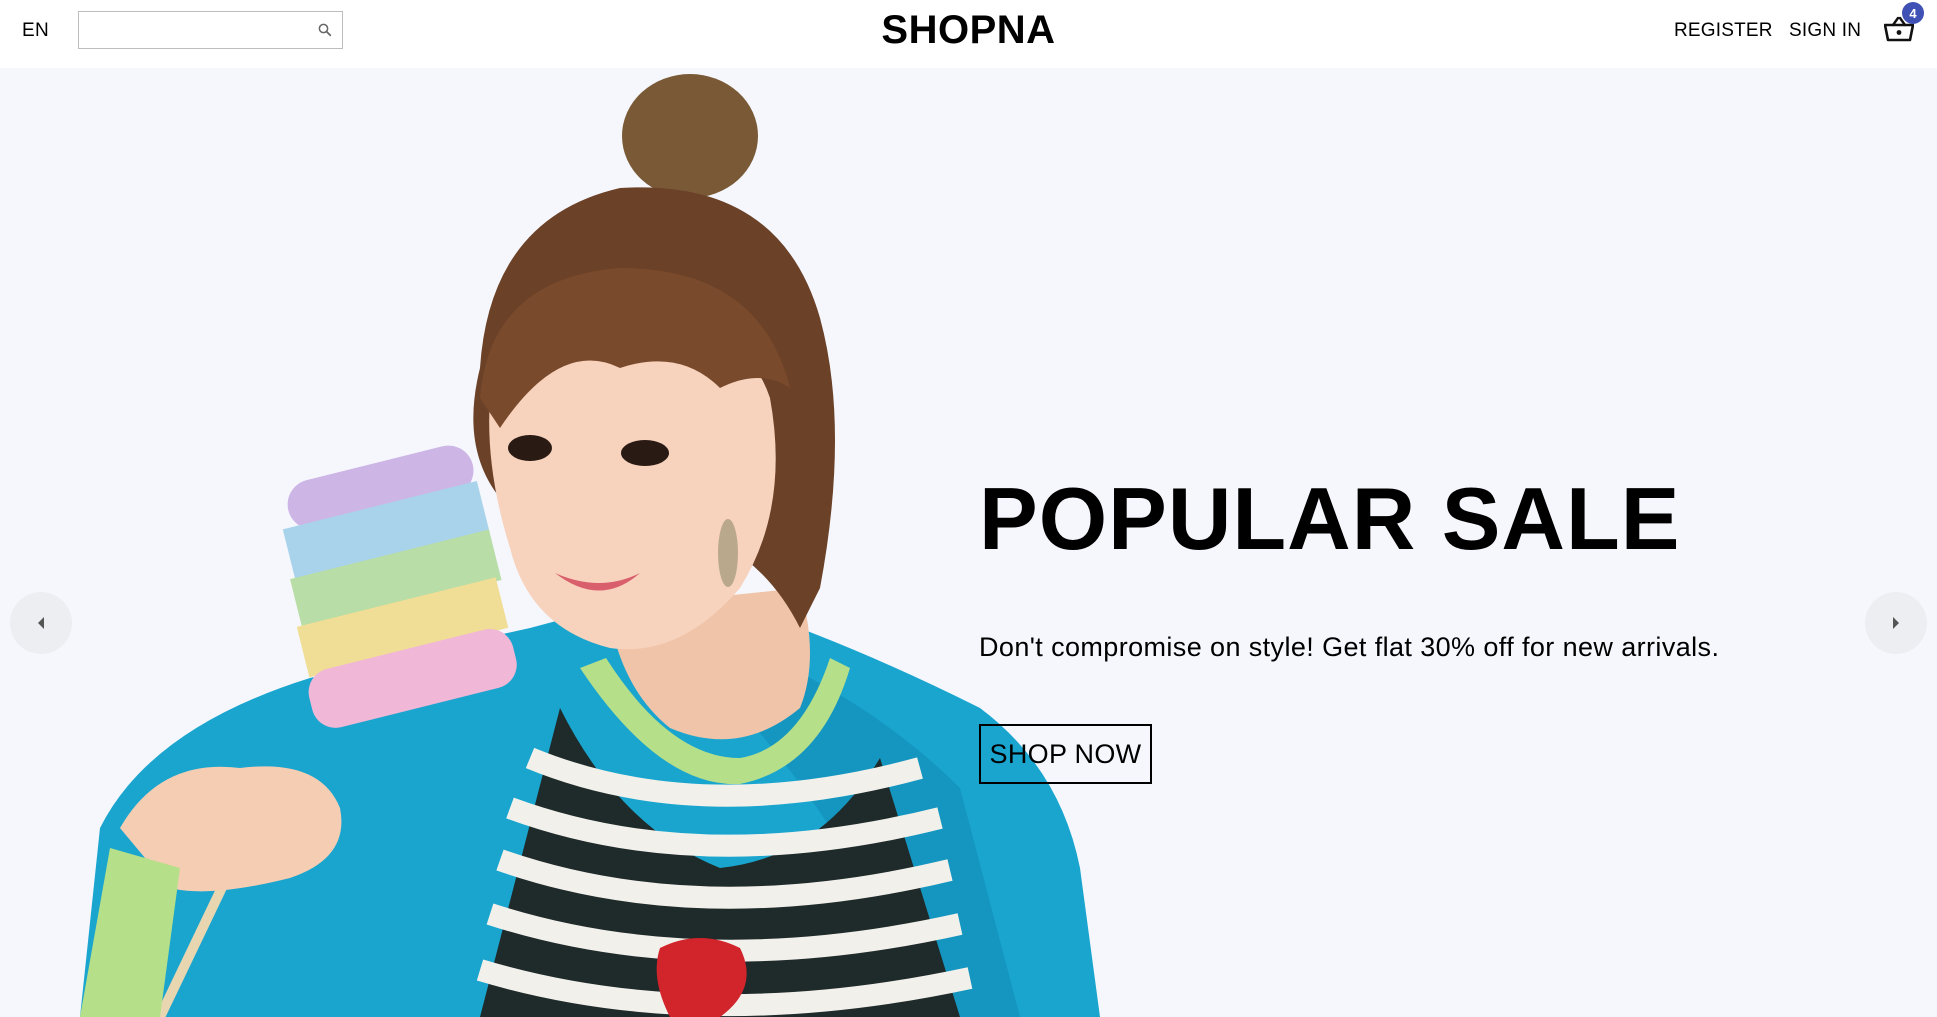 This screenshot has height=1017, width=1937. I want to click on cart-button: 4, so click(1904, 24).